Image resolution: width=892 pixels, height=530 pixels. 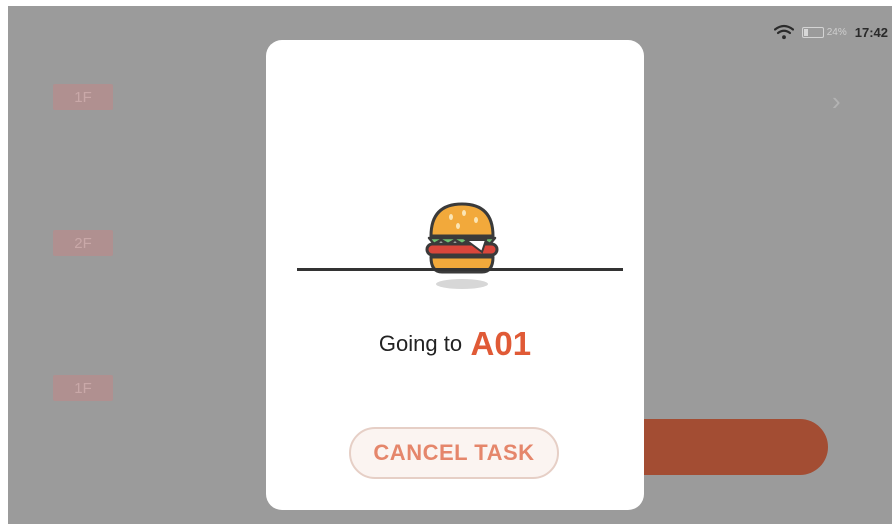 I want to click on cancel-task-button: CANCEL TASK, so click(x=454, y=453).